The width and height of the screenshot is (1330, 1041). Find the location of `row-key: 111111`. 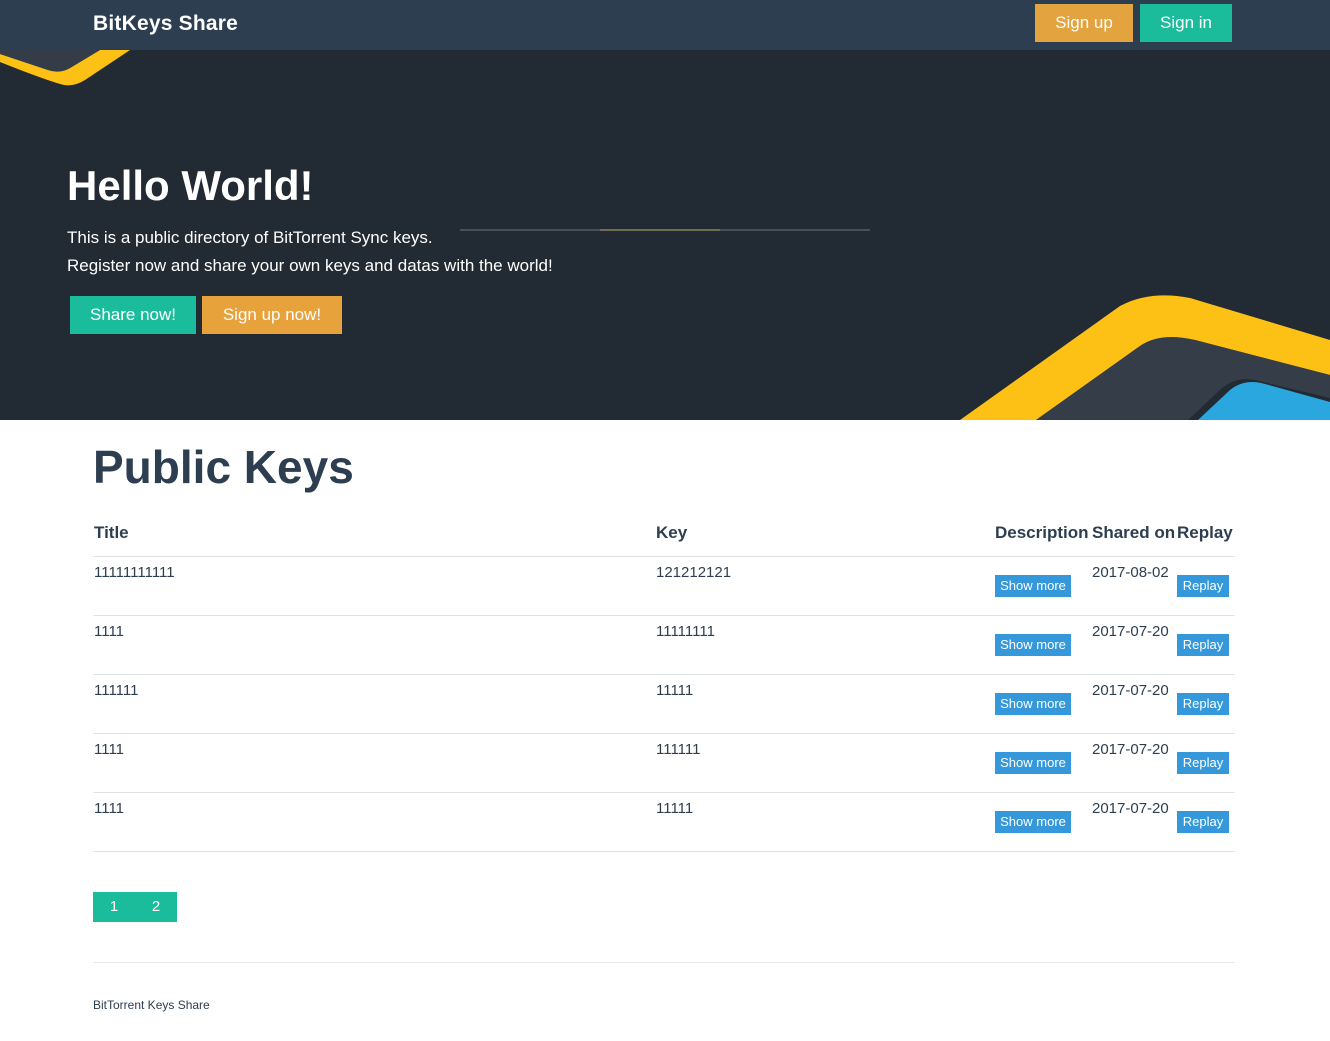

row-key: 111111 is located at coordinates (678, 749).